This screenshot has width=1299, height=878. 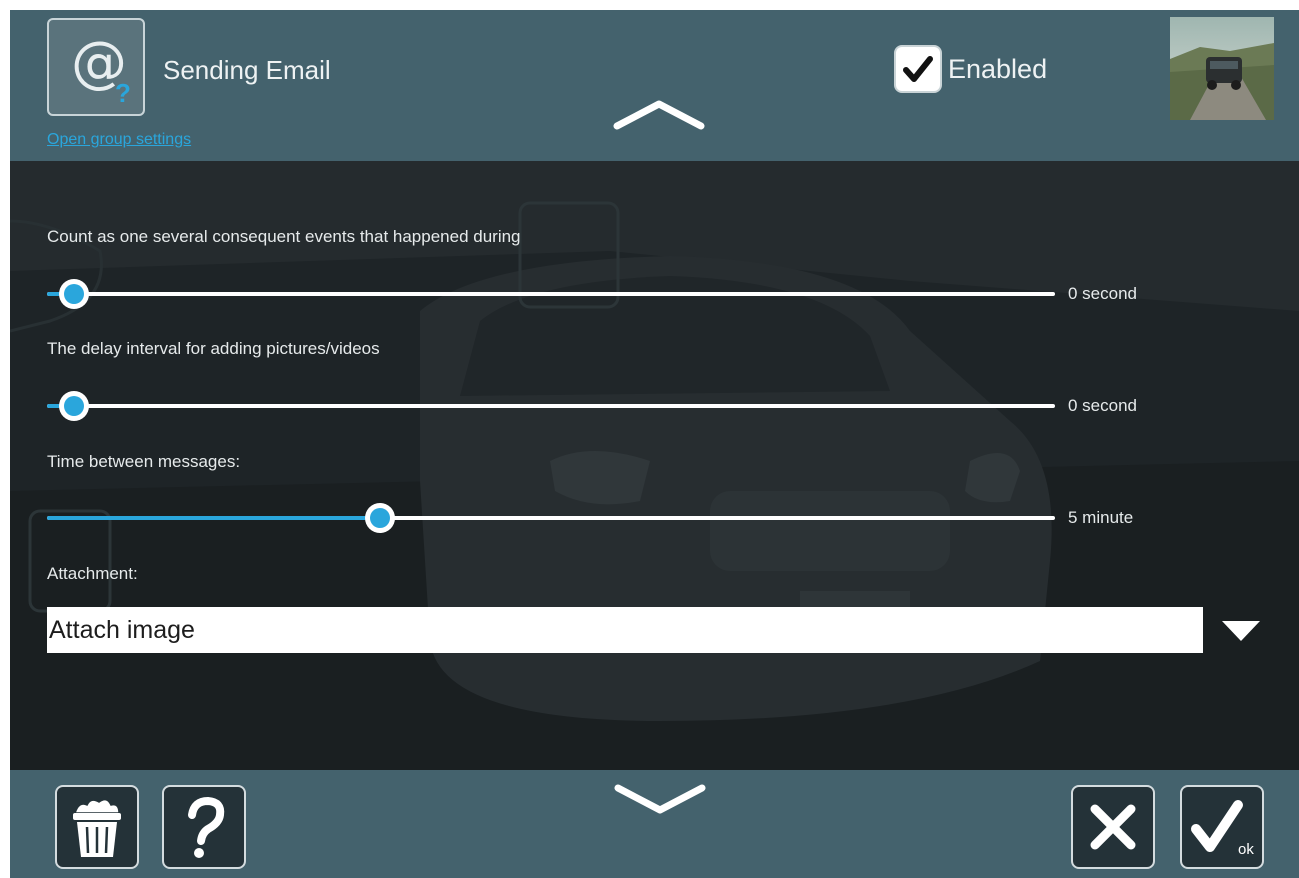 I want to click on merge-events-value: 0 second, so click(x=1102, y=293).